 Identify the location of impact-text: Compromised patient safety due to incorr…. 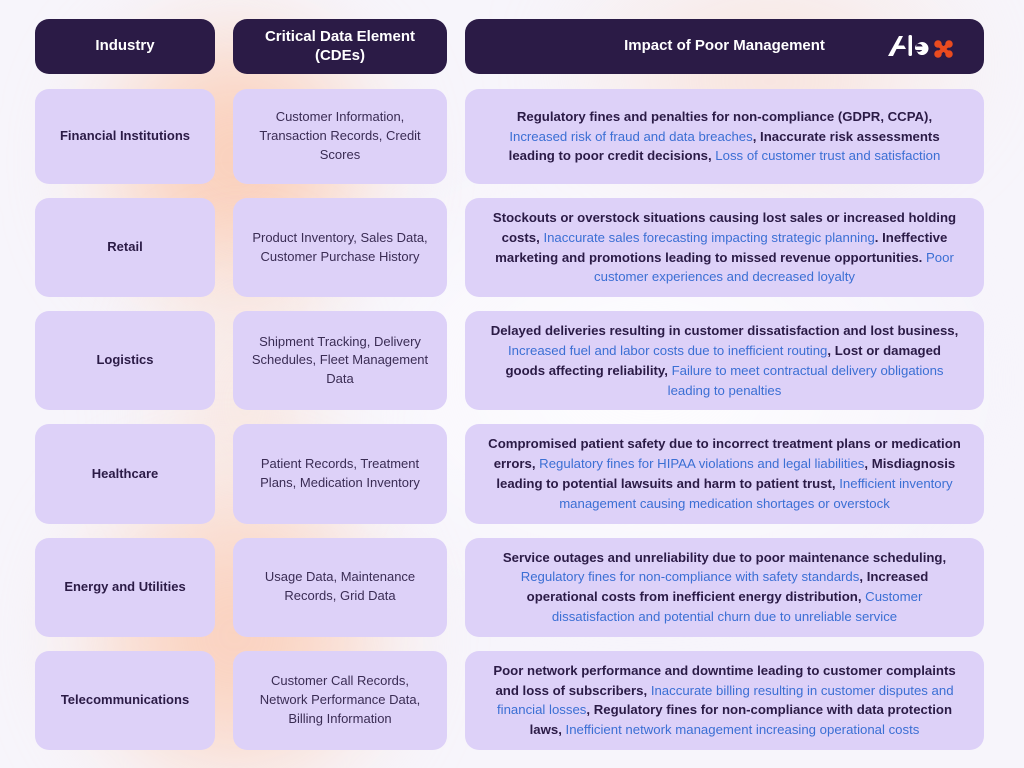
(724, 473).